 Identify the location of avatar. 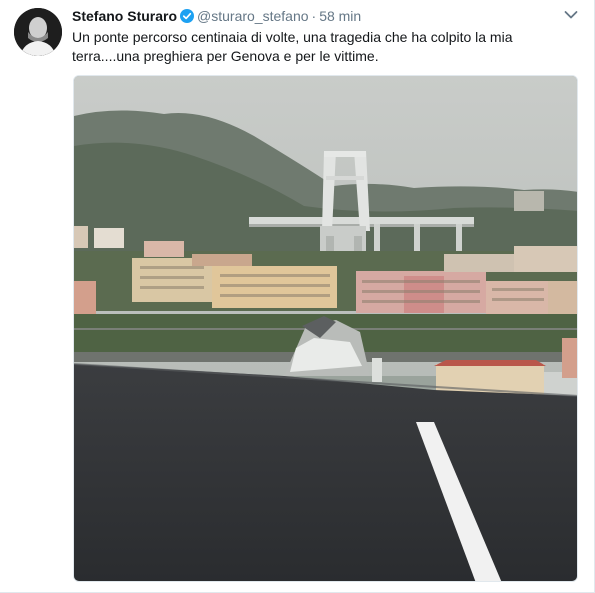
(38, 32).